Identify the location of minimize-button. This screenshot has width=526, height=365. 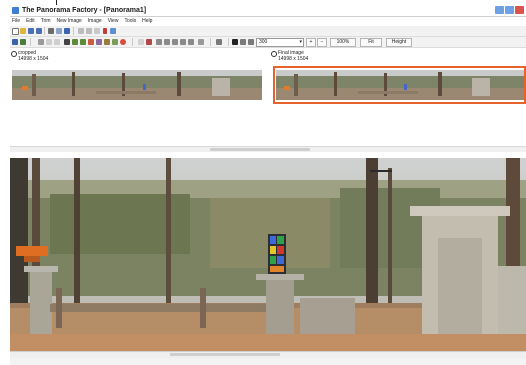
(499, 10).